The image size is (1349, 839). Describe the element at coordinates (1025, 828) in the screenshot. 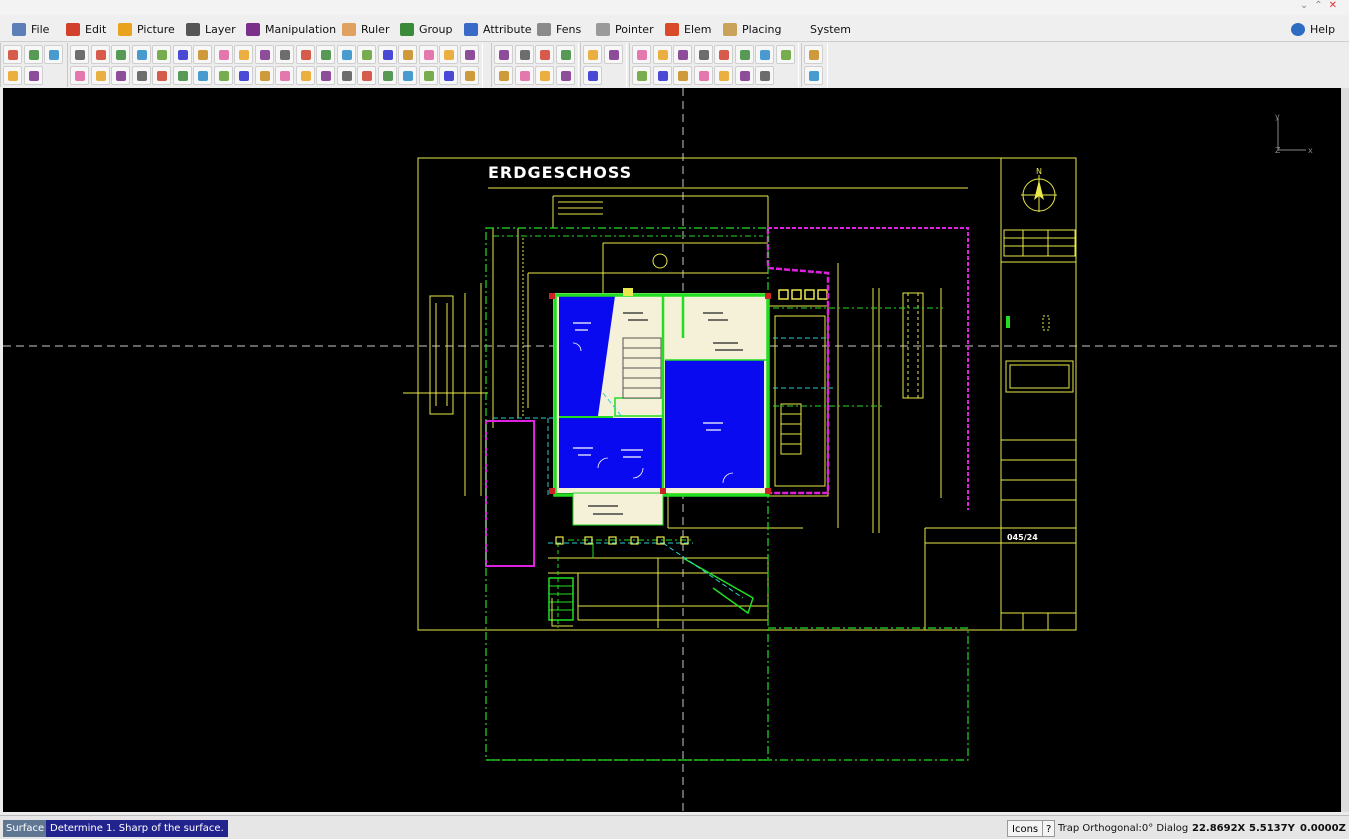

I see `icons-button: Icons` at that location.